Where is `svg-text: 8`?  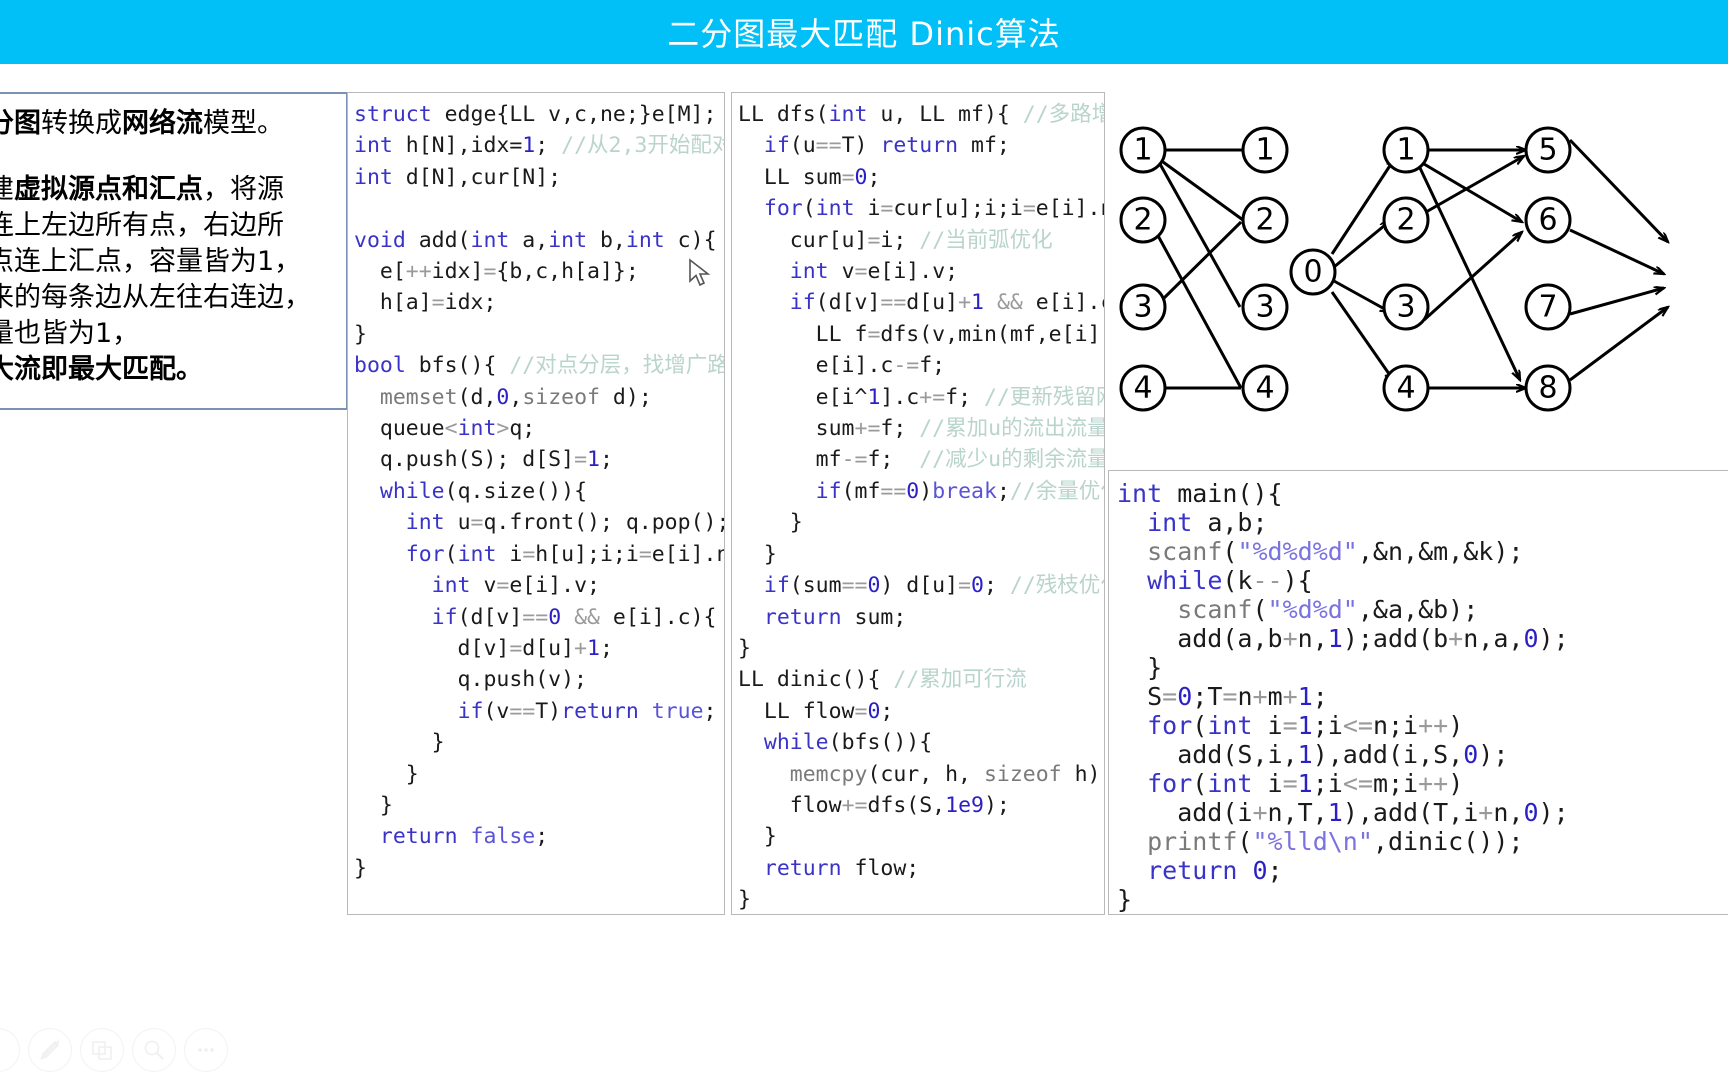 svg-text: 8 is located at coordinates (1547, 388).